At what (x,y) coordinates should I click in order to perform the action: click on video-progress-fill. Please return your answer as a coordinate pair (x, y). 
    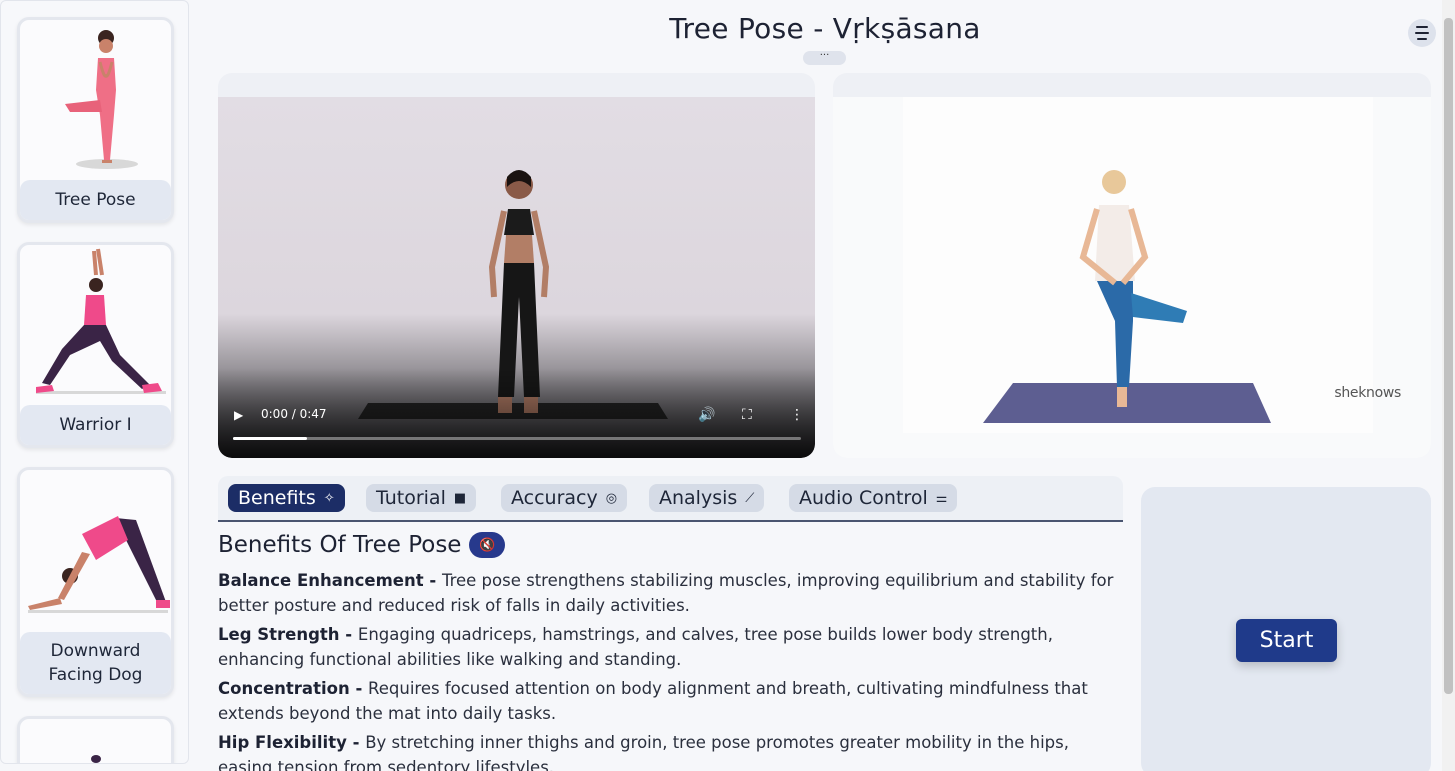
    Looking at the image, I should click on (270, 438).